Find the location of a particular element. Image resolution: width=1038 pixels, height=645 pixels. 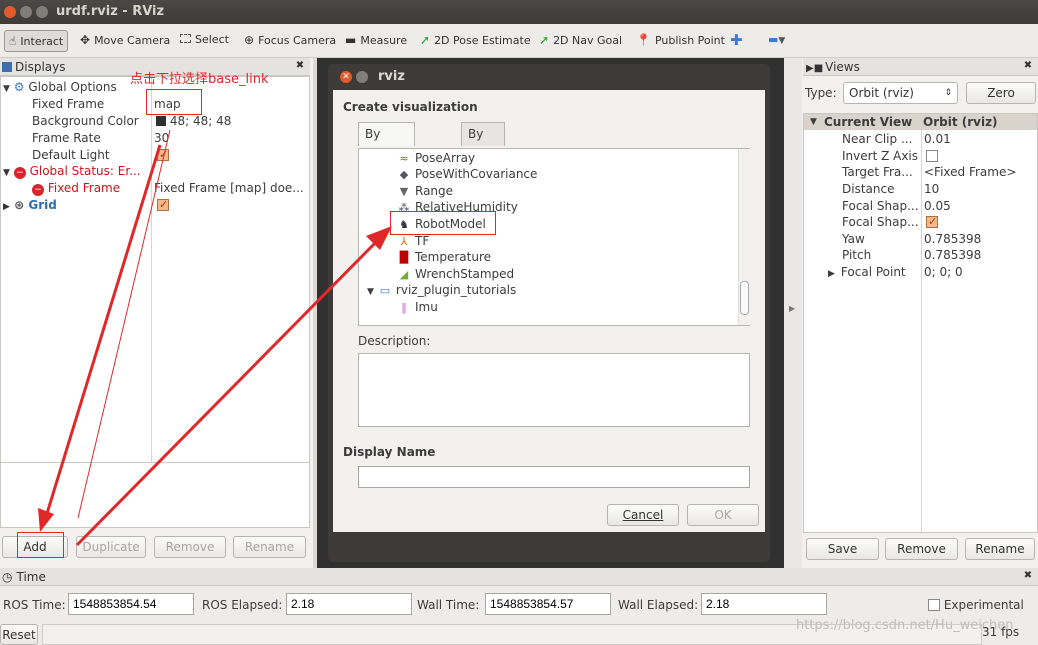

annotation-thin-line is located at coordinates (124, 324).